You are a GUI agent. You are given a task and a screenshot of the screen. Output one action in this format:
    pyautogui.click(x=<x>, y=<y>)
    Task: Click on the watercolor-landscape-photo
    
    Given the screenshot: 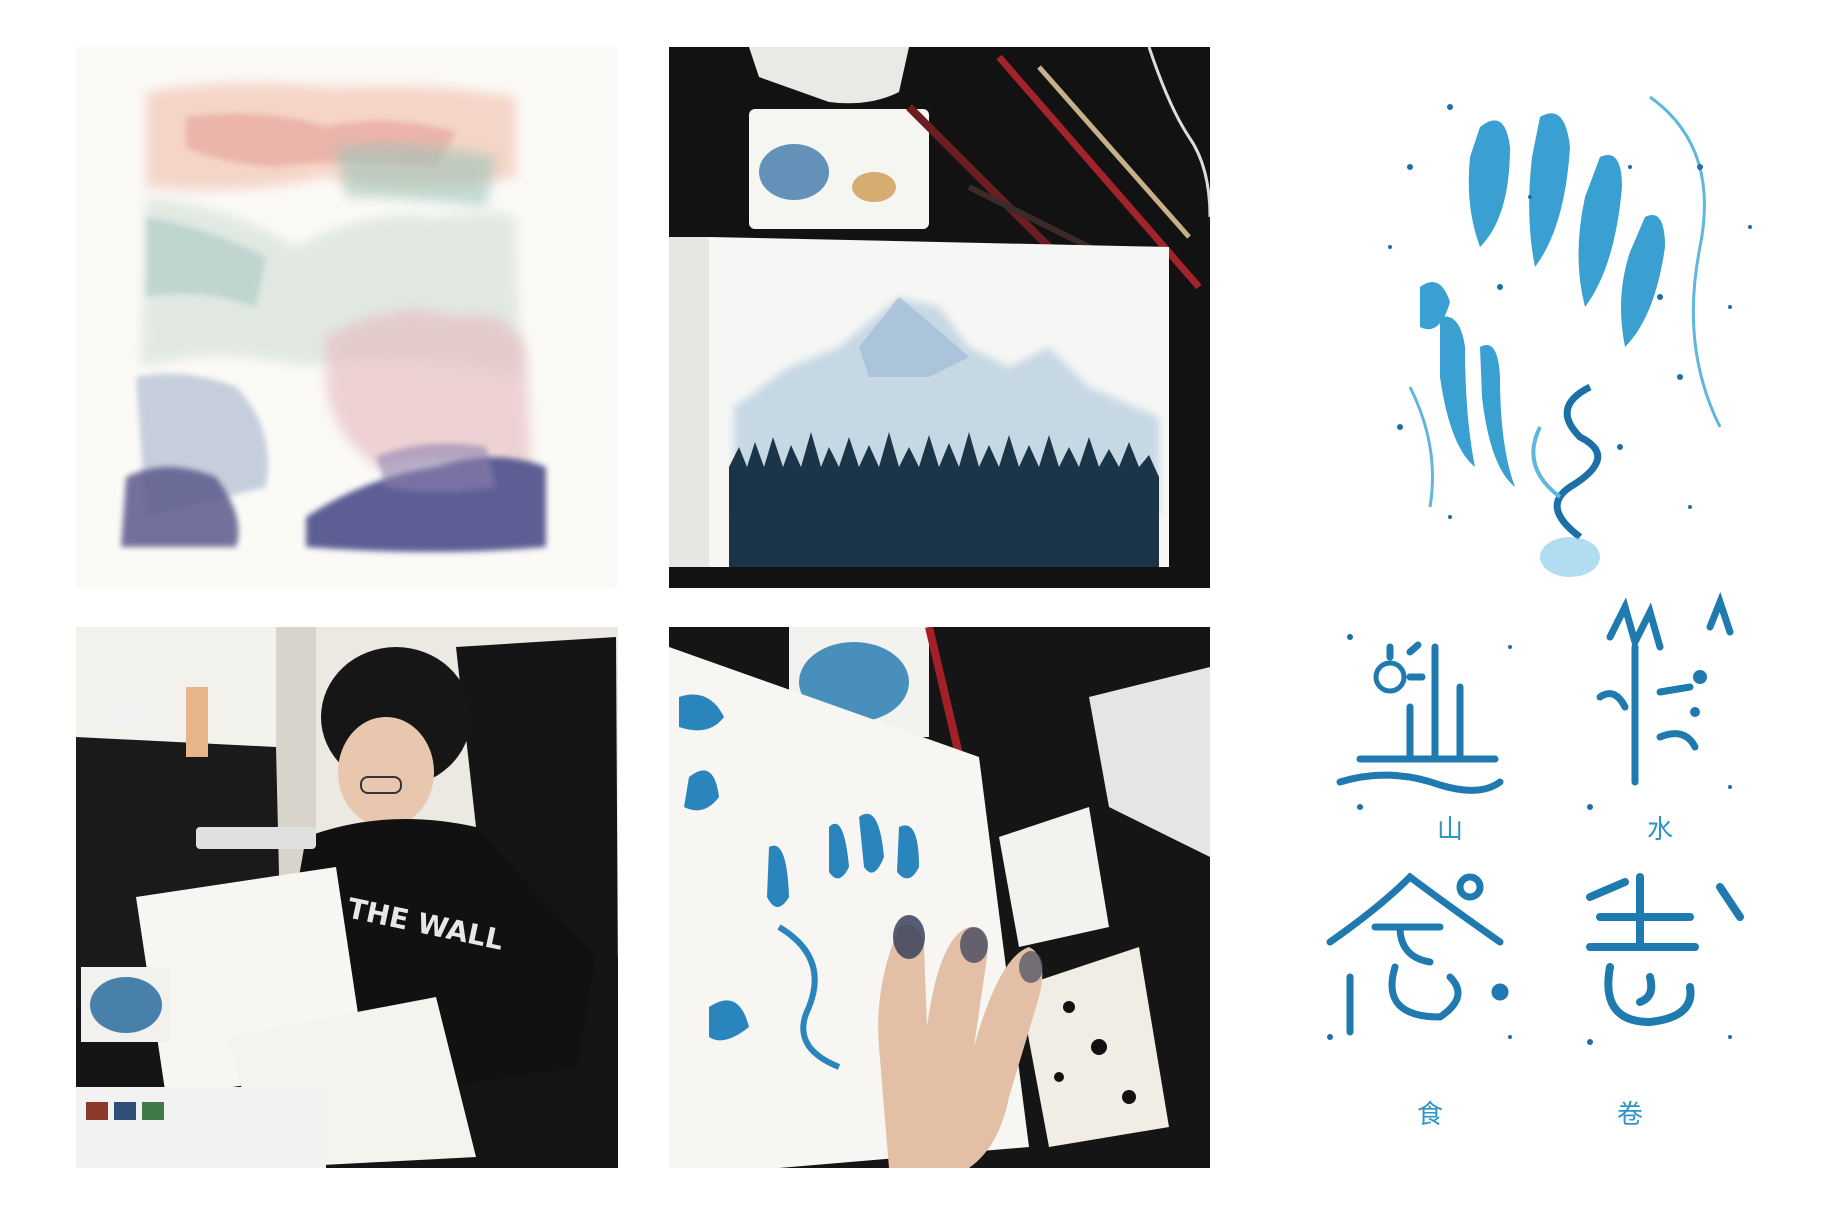 What is the action you would take?
    pyautogui.click(x=347, y=317)
    